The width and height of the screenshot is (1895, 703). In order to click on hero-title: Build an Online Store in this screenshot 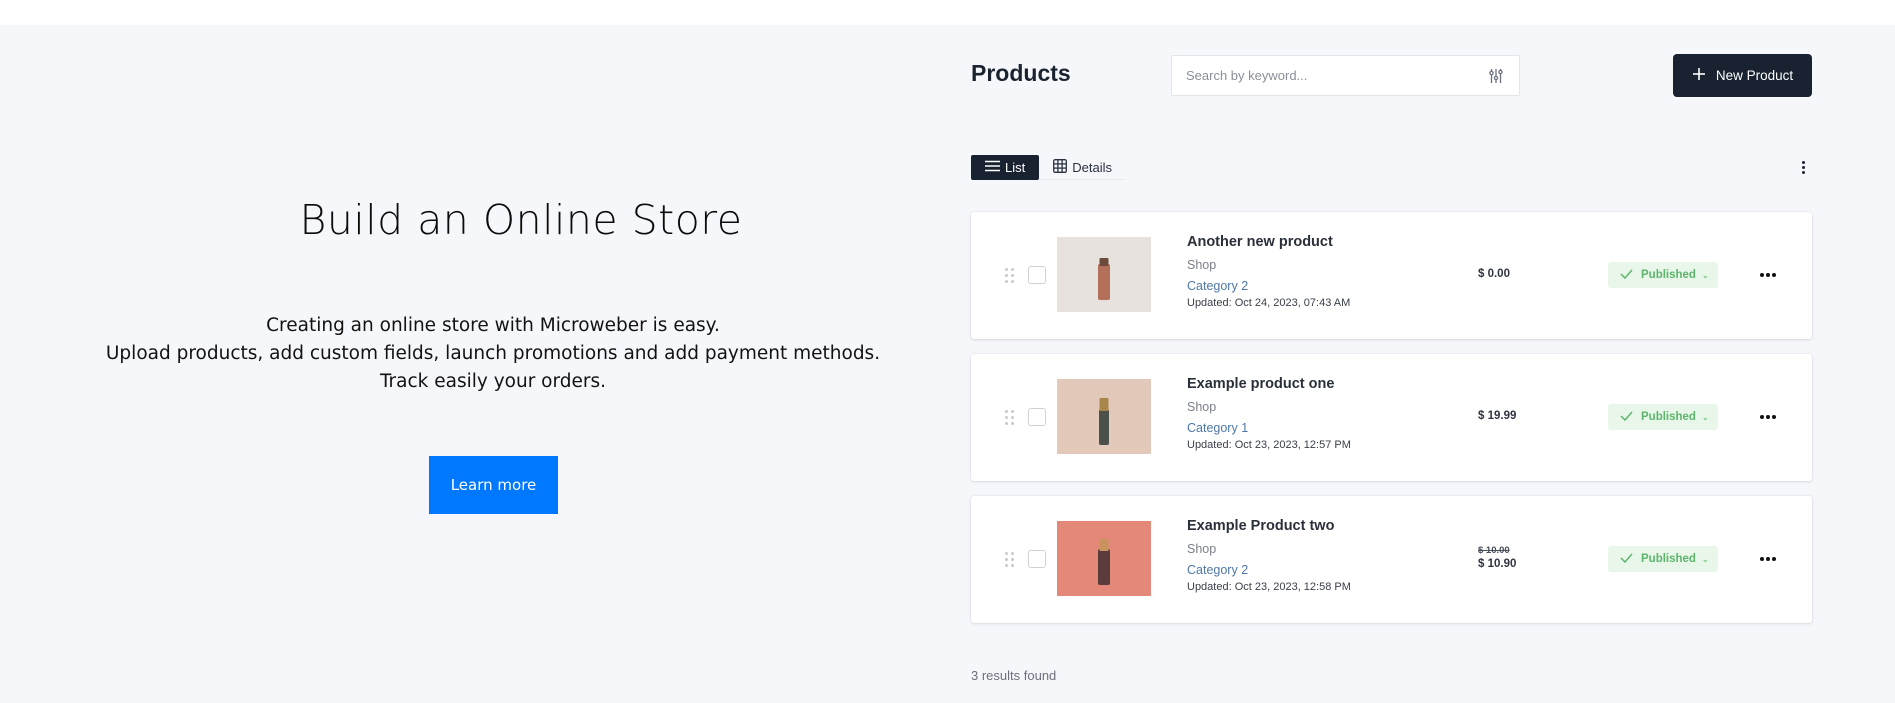, I will do `click(521, 220)`.